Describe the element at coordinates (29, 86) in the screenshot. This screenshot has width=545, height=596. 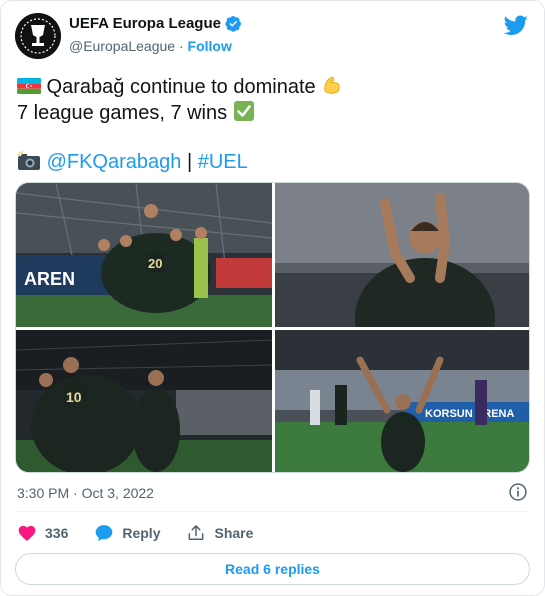
I see `azerbaijan-flag-icon` at that location.